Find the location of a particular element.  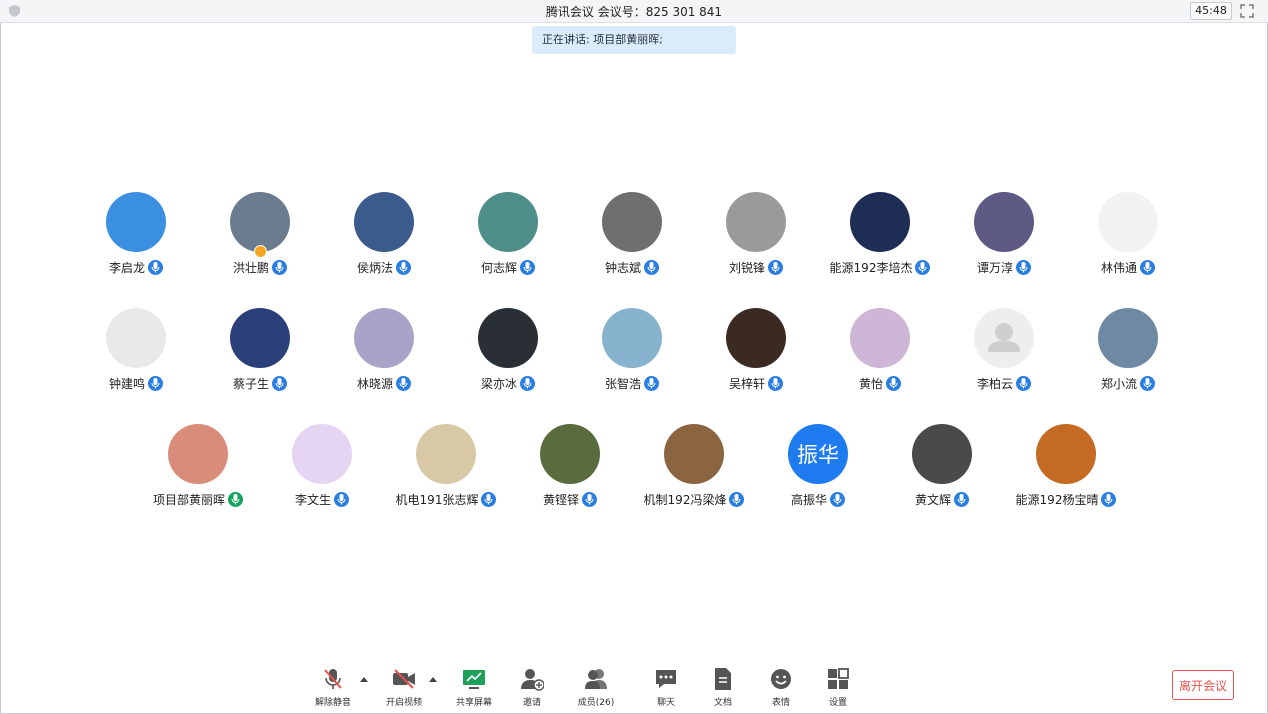

participant-tile: 黄怡 is located at coordinates (880, 353).